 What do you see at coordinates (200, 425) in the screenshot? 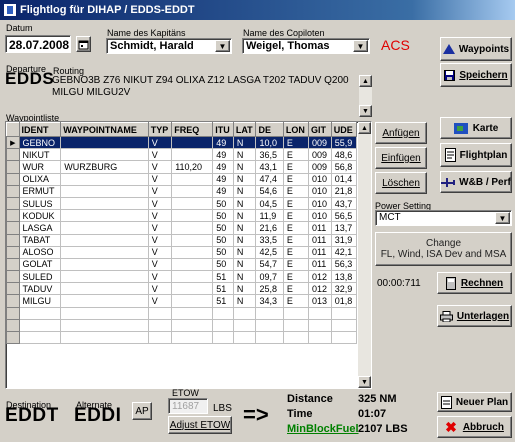
I see `adjust-etow-button: Adjust ETOW` at bounding box center [200, 425].